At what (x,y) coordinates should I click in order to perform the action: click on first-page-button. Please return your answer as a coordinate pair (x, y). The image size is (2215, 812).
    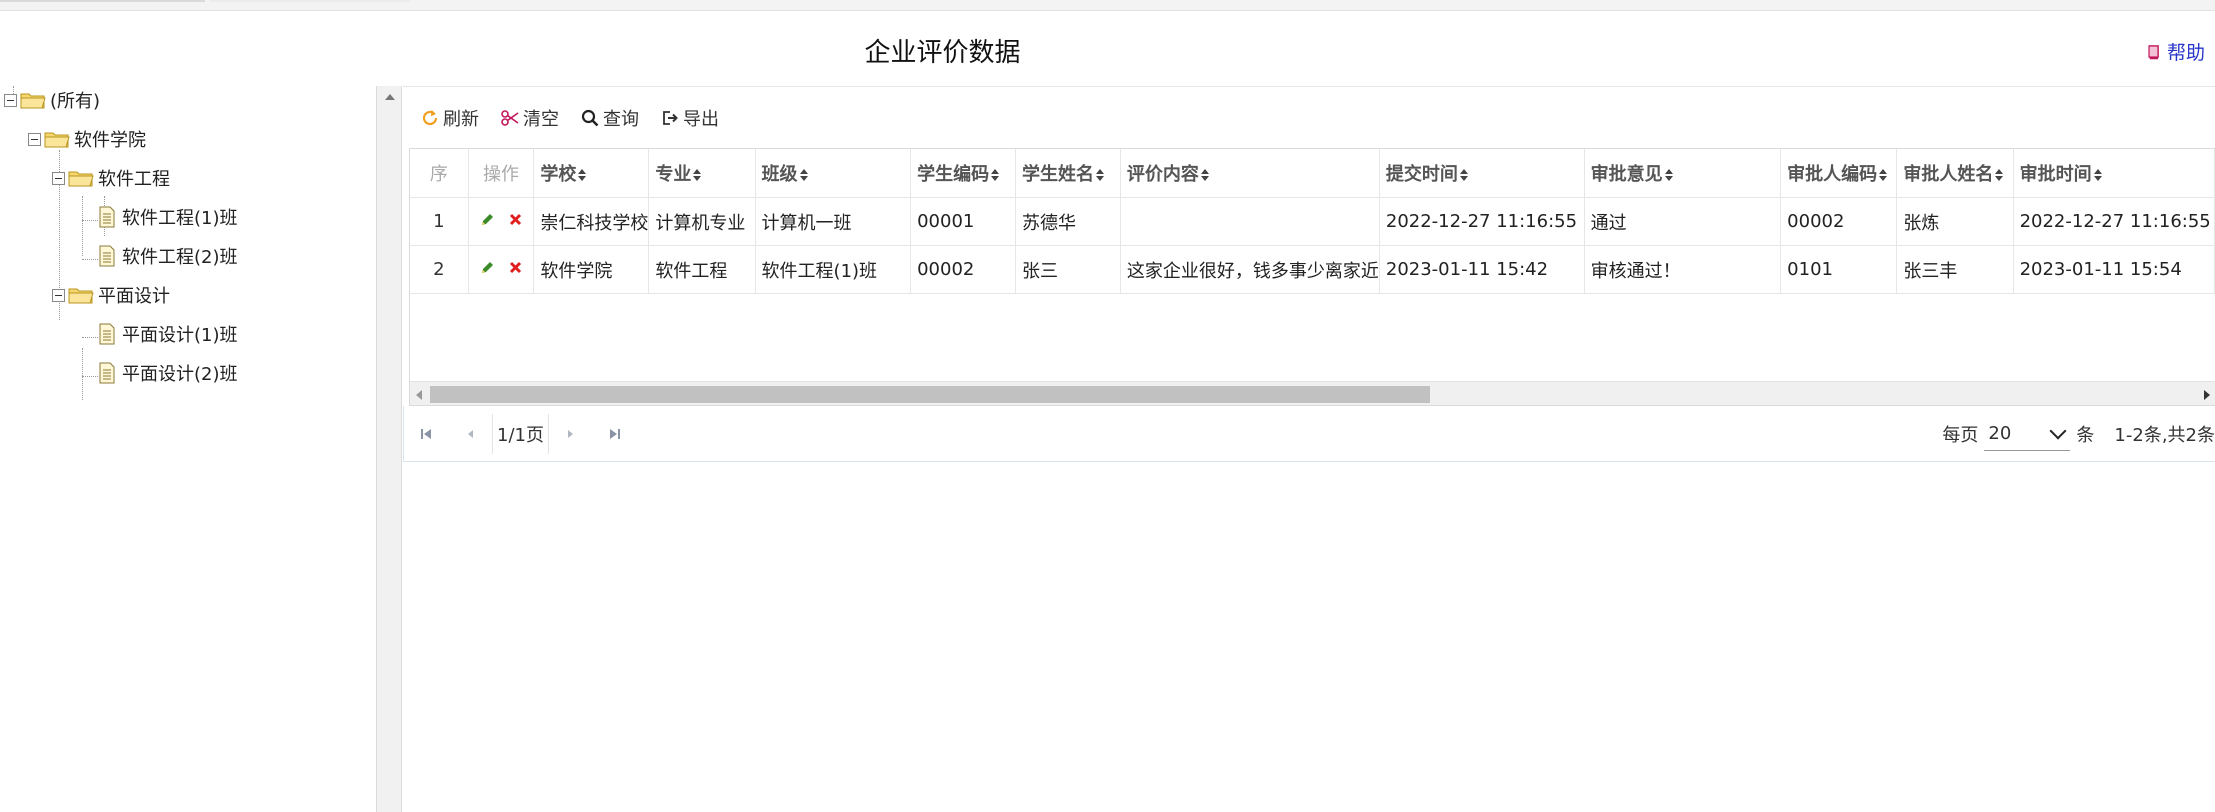
    Looking at the image, I should click on (426, 434).